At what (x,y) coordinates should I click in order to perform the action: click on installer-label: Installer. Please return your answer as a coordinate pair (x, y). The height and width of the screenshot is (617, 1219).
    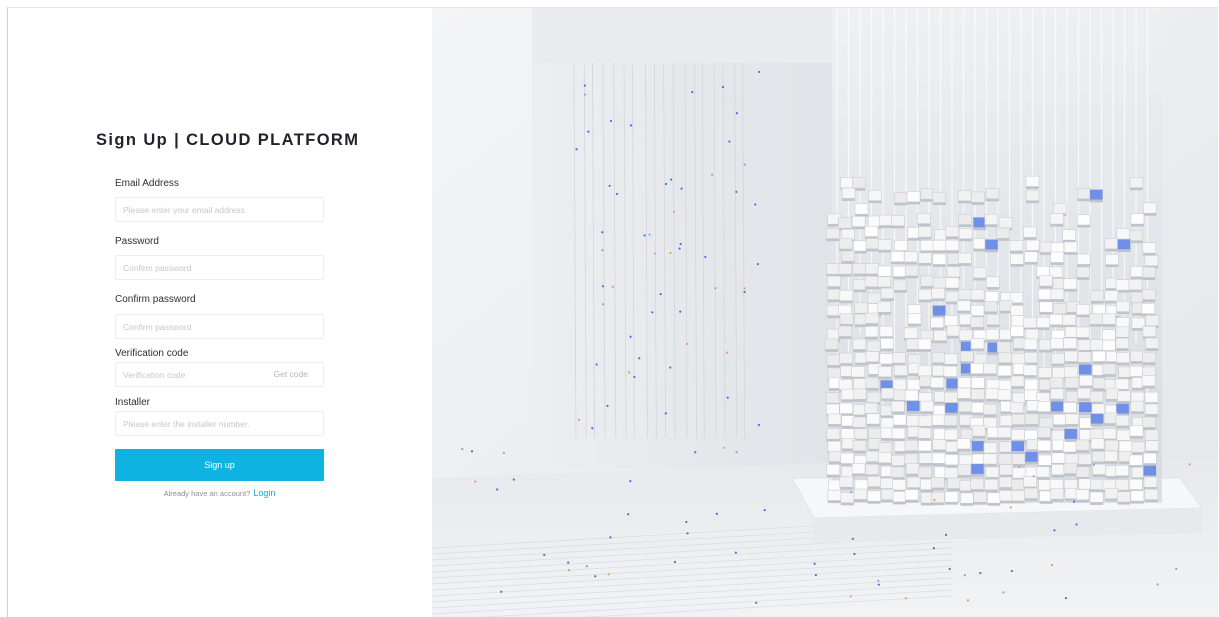
    Looking at the image, I should click on (133, 402).